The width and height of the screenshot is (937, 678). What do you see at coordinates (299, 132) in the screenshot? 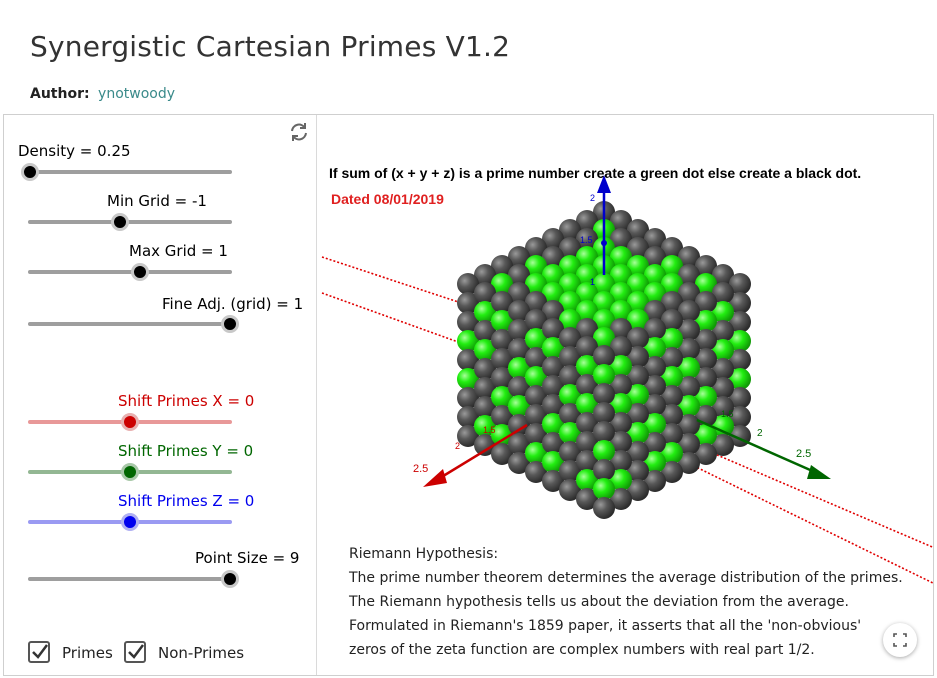
I see `refresh-icon` at bounding box center [299, 132].